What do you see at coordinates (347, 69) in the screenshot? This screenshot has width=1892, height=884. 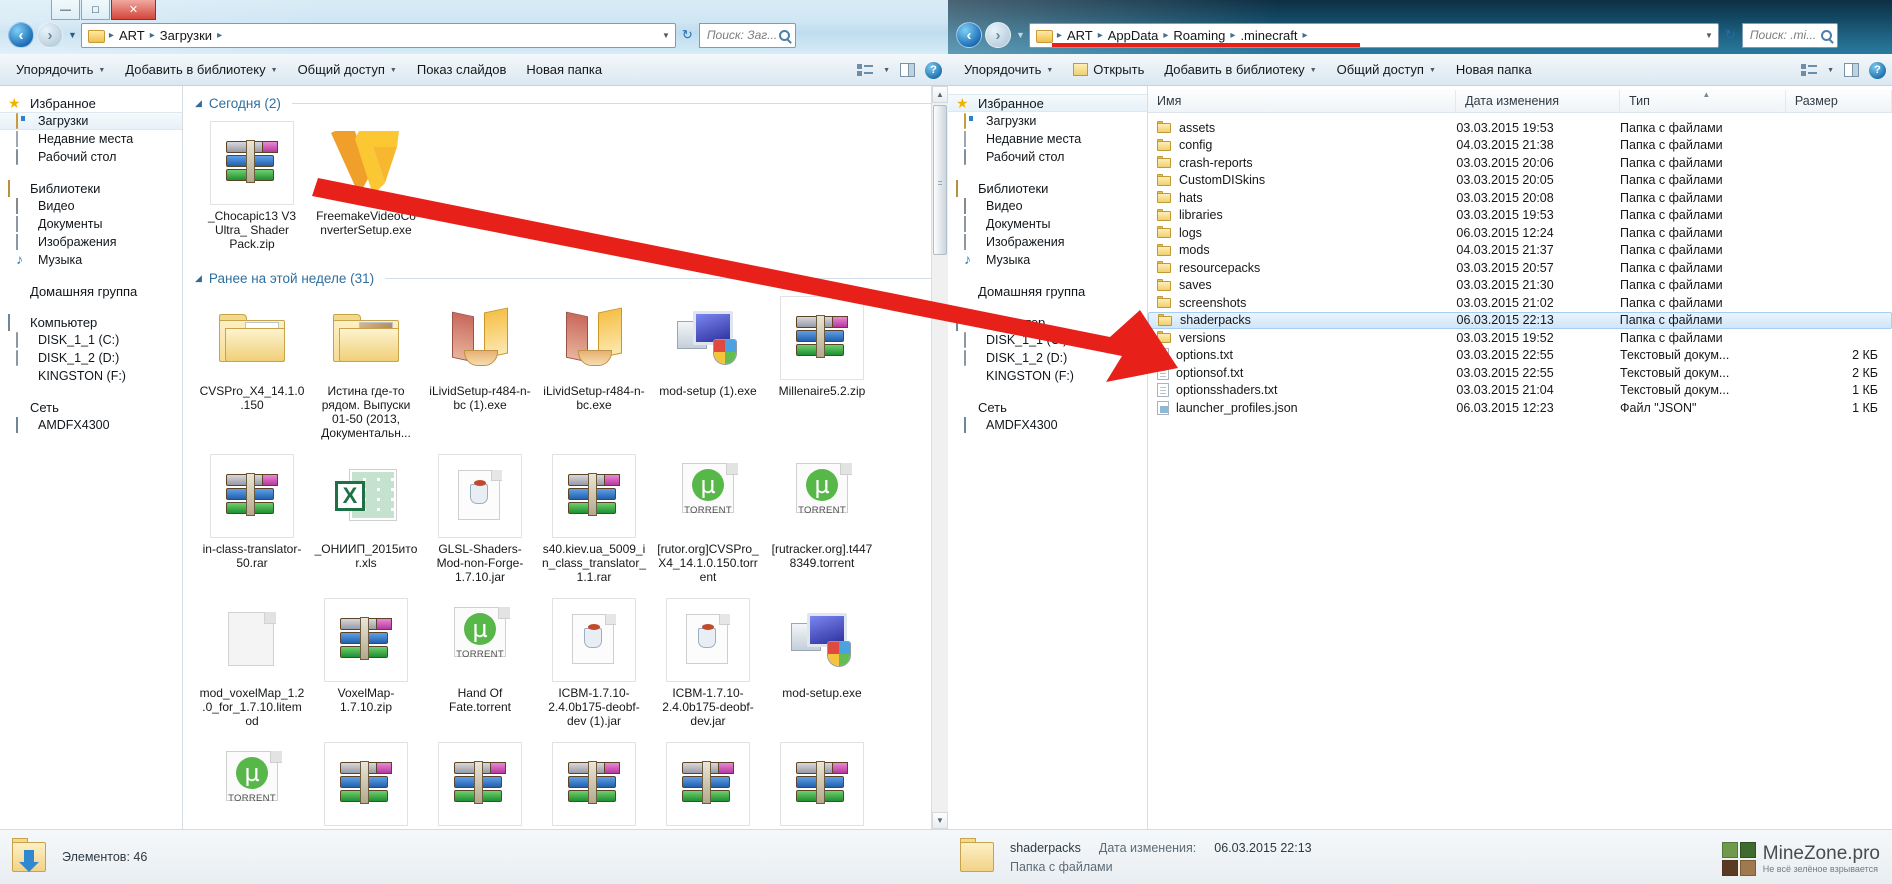 I see `cmd-share: Общий доступ ▼` at bounding box center [347, 69].